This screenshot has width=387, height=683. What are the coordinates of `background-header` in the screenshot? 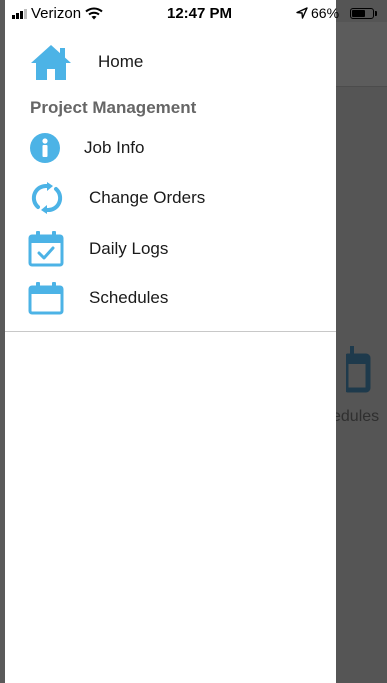 It's located at (361, 54).